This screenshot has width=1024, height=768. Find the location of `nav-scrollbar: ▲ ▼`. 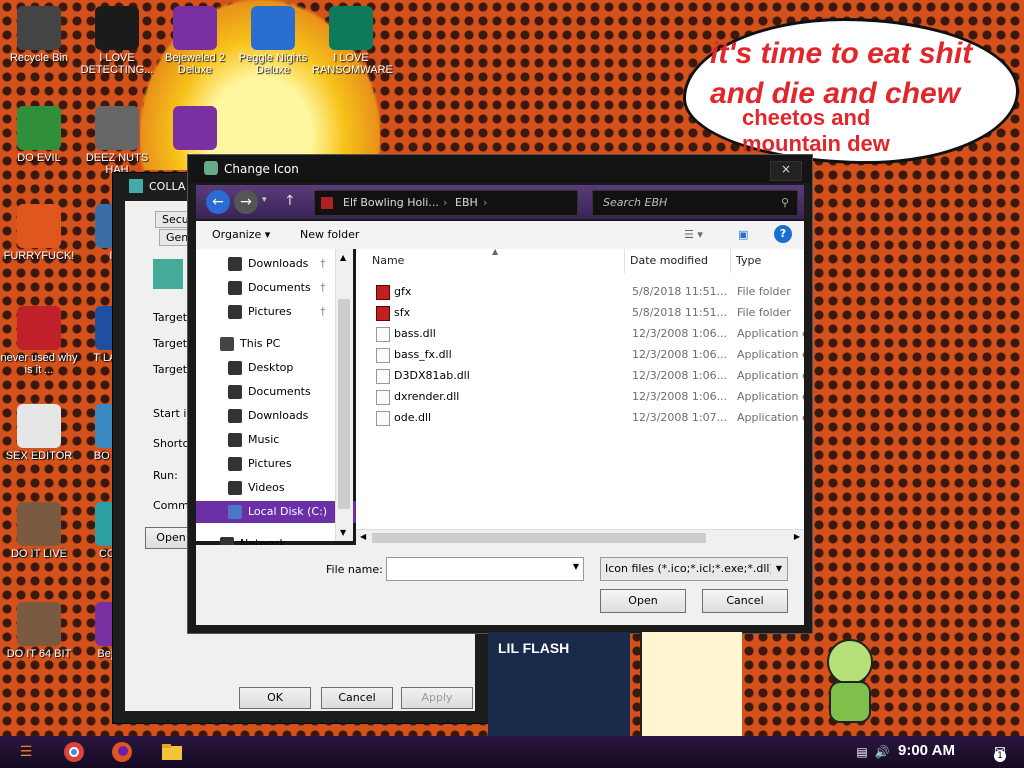

nav-scrollbar: ▲ ▼ is located at coordinates (344, 395).